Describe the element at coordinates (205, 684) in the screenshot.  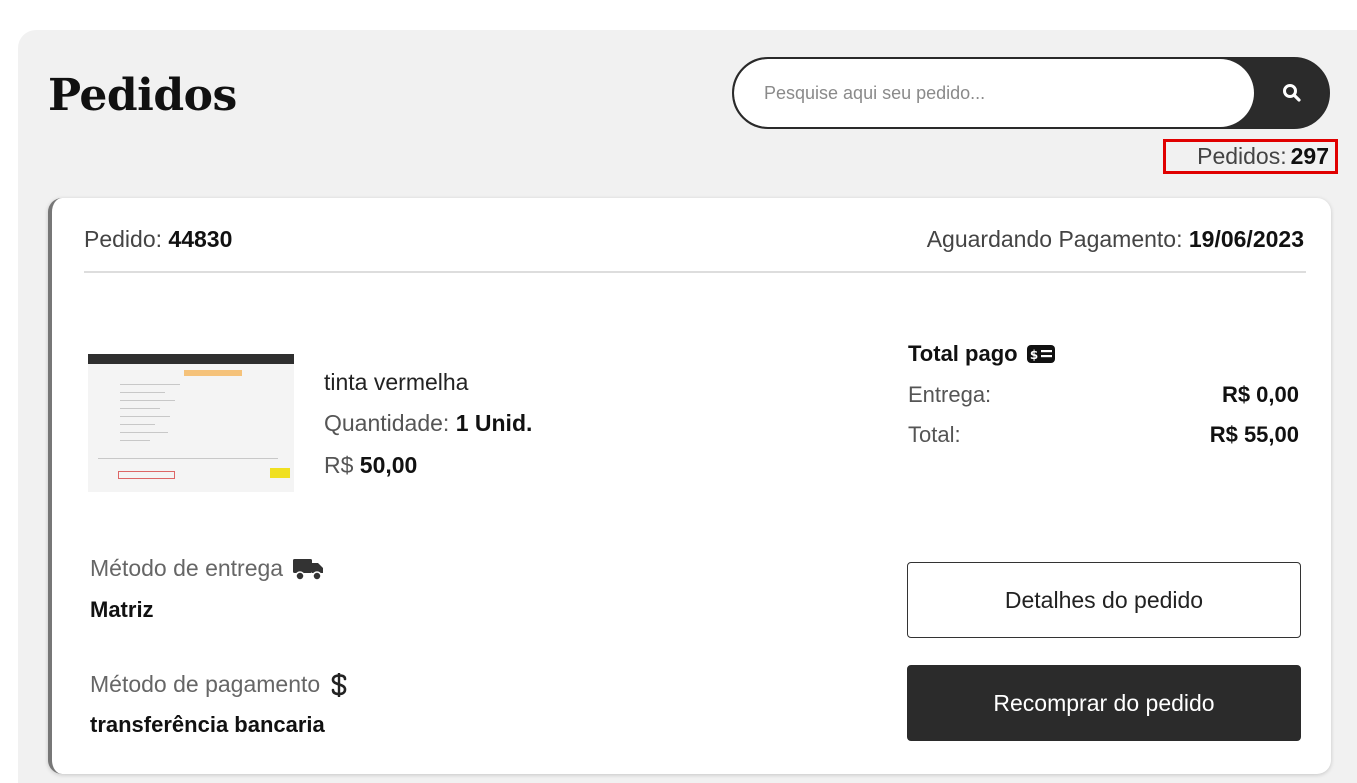
I see `payment-method-label-text: Método de pagamento` at that location.